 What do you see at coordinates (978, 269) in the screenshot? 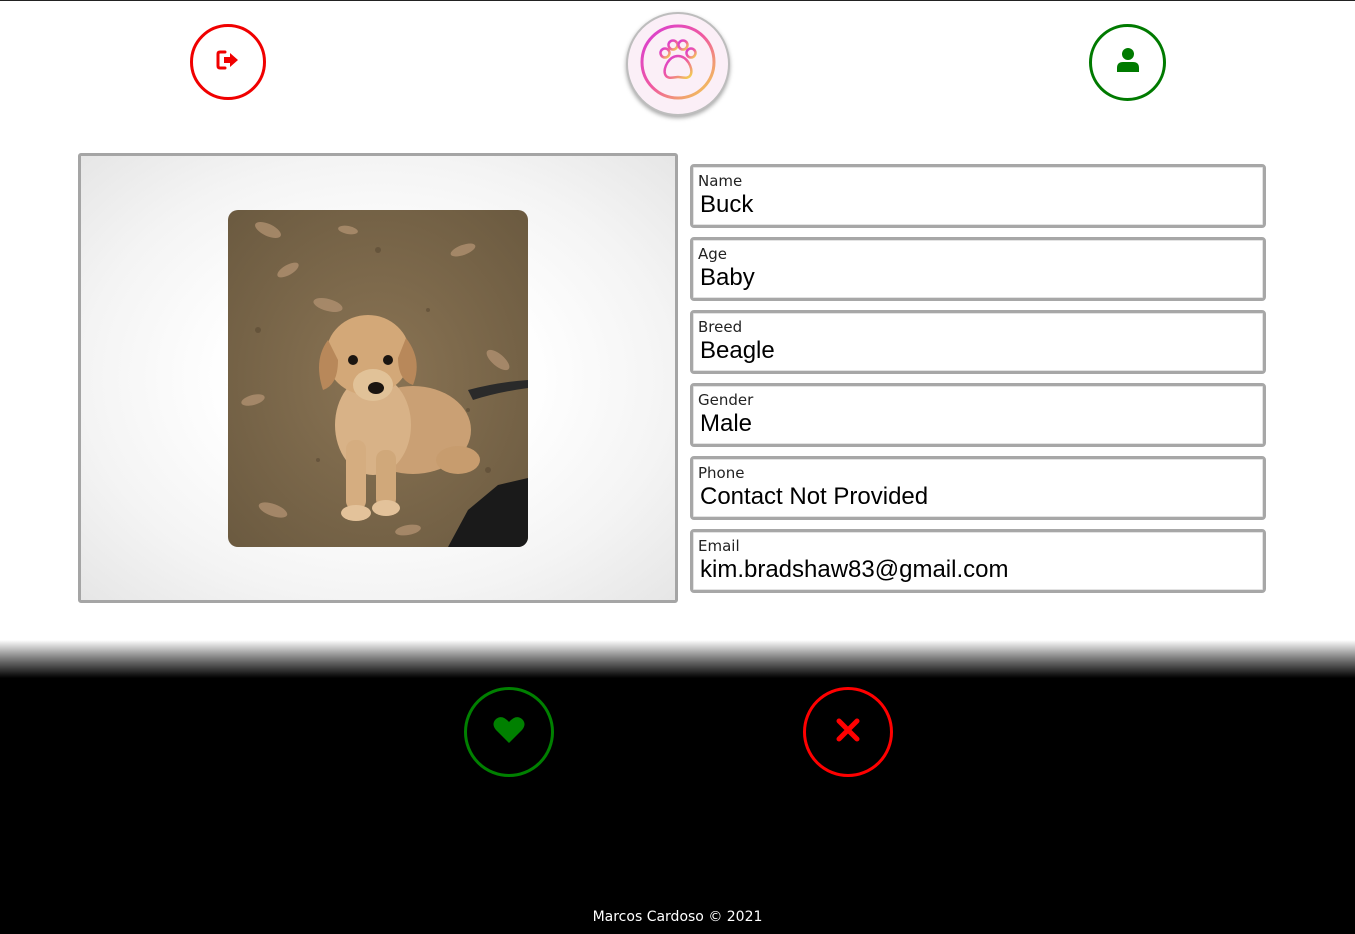
I see `age-field: Age Baby` at bounding box center [978, 269].